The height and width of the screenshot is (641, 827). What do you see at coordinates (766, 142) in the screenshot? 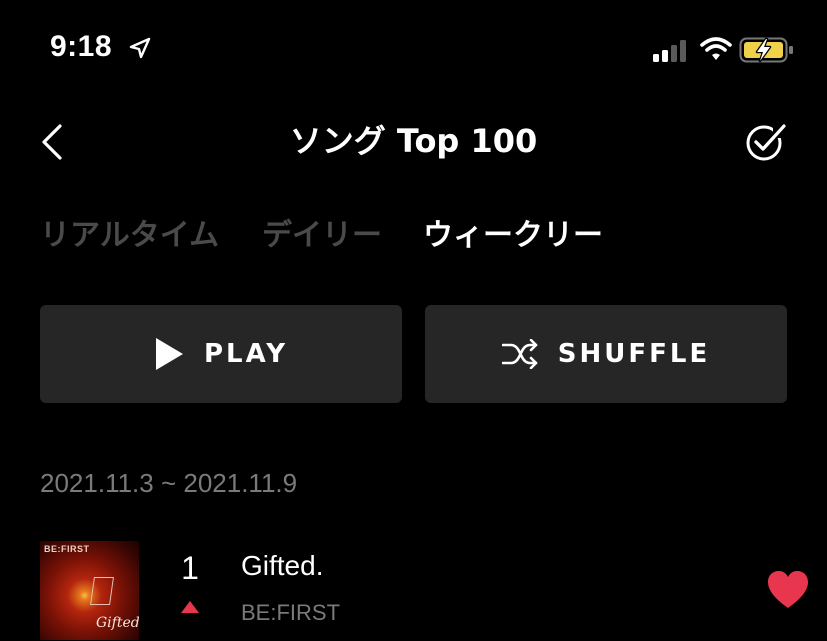
I see `check-circle-icon` at bounding box center [766, 142].